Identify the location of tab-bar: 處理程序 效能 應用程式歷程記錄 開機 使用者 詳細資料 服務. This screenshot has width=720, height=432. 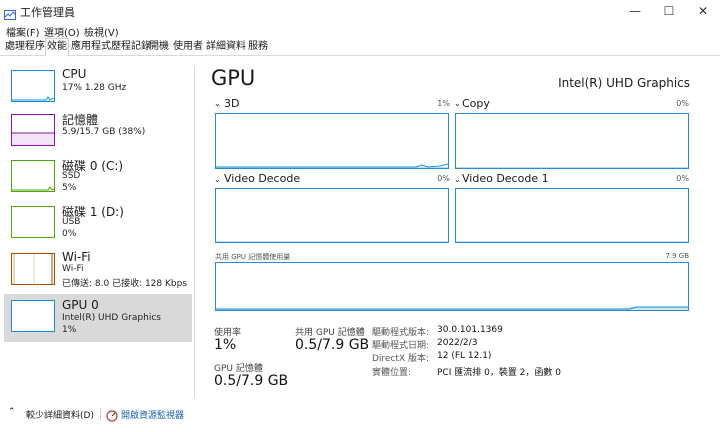
(360, 47).